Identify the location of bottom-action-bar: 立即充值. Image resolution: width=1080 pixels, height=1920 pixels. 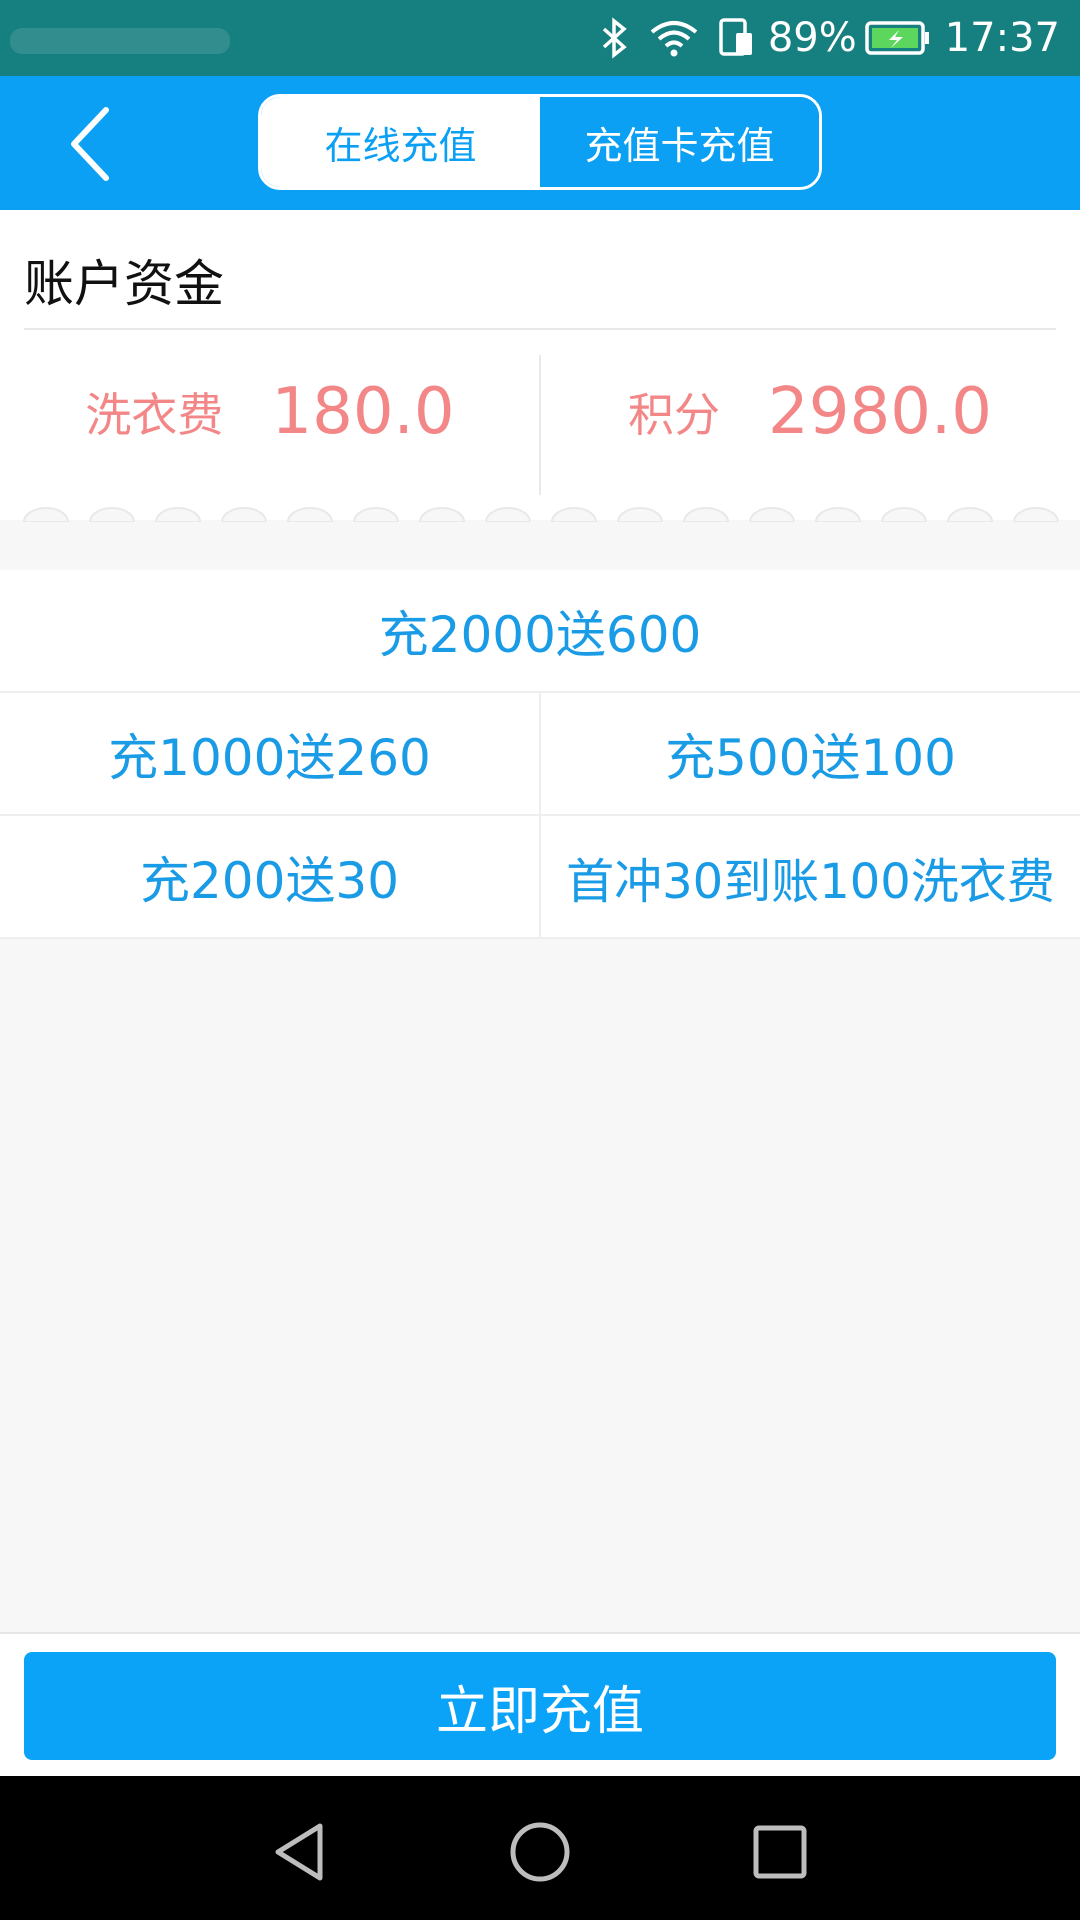
(540, 1704).